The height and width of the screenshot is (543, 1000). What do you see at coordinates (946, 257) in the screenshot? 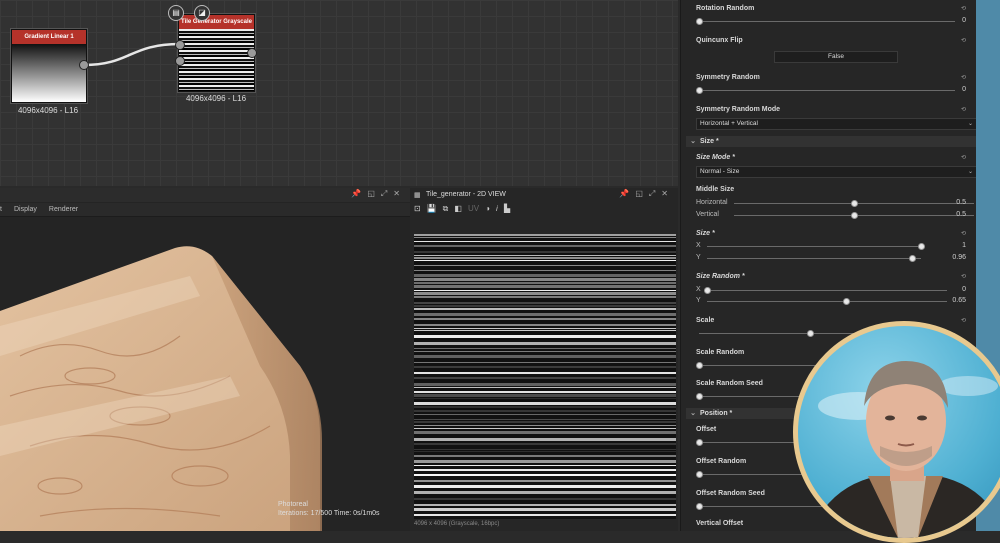
I see `size-y-value: 0.96` at bounding box center [946, 257].